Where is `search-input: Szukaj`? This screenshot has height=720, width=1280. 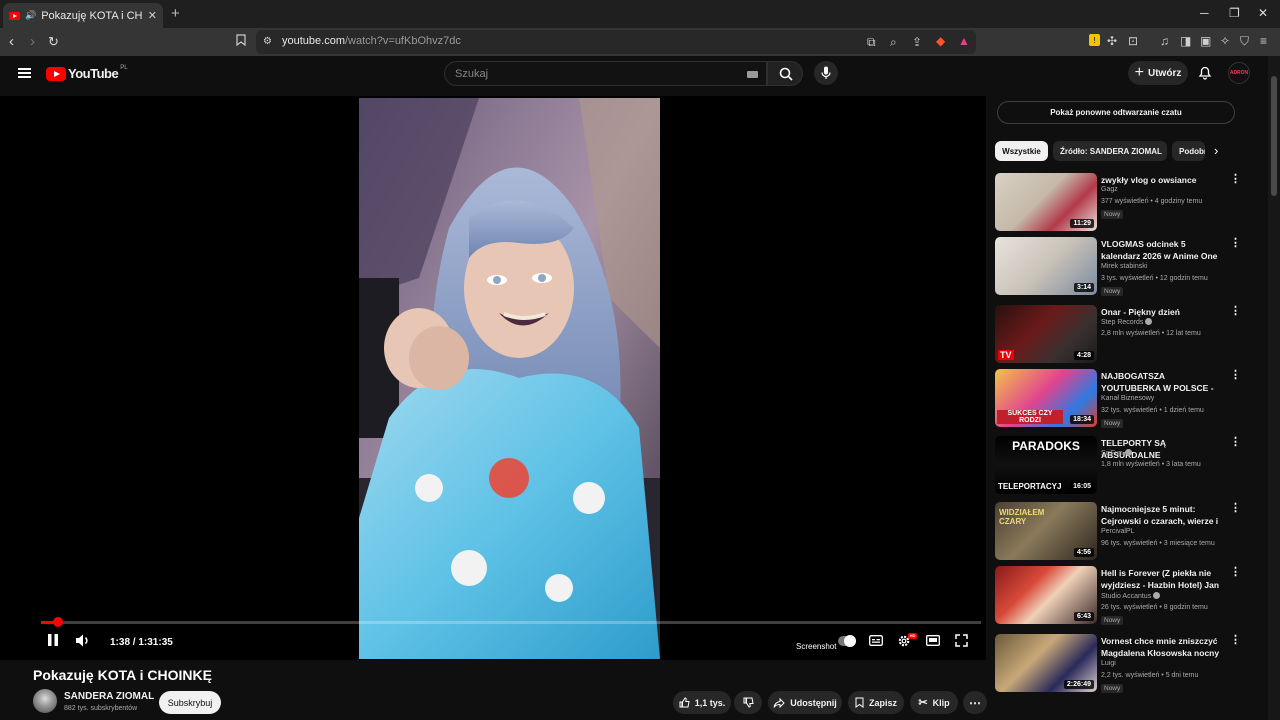
search-input: Szukaj is located at coordinates (605, 73).